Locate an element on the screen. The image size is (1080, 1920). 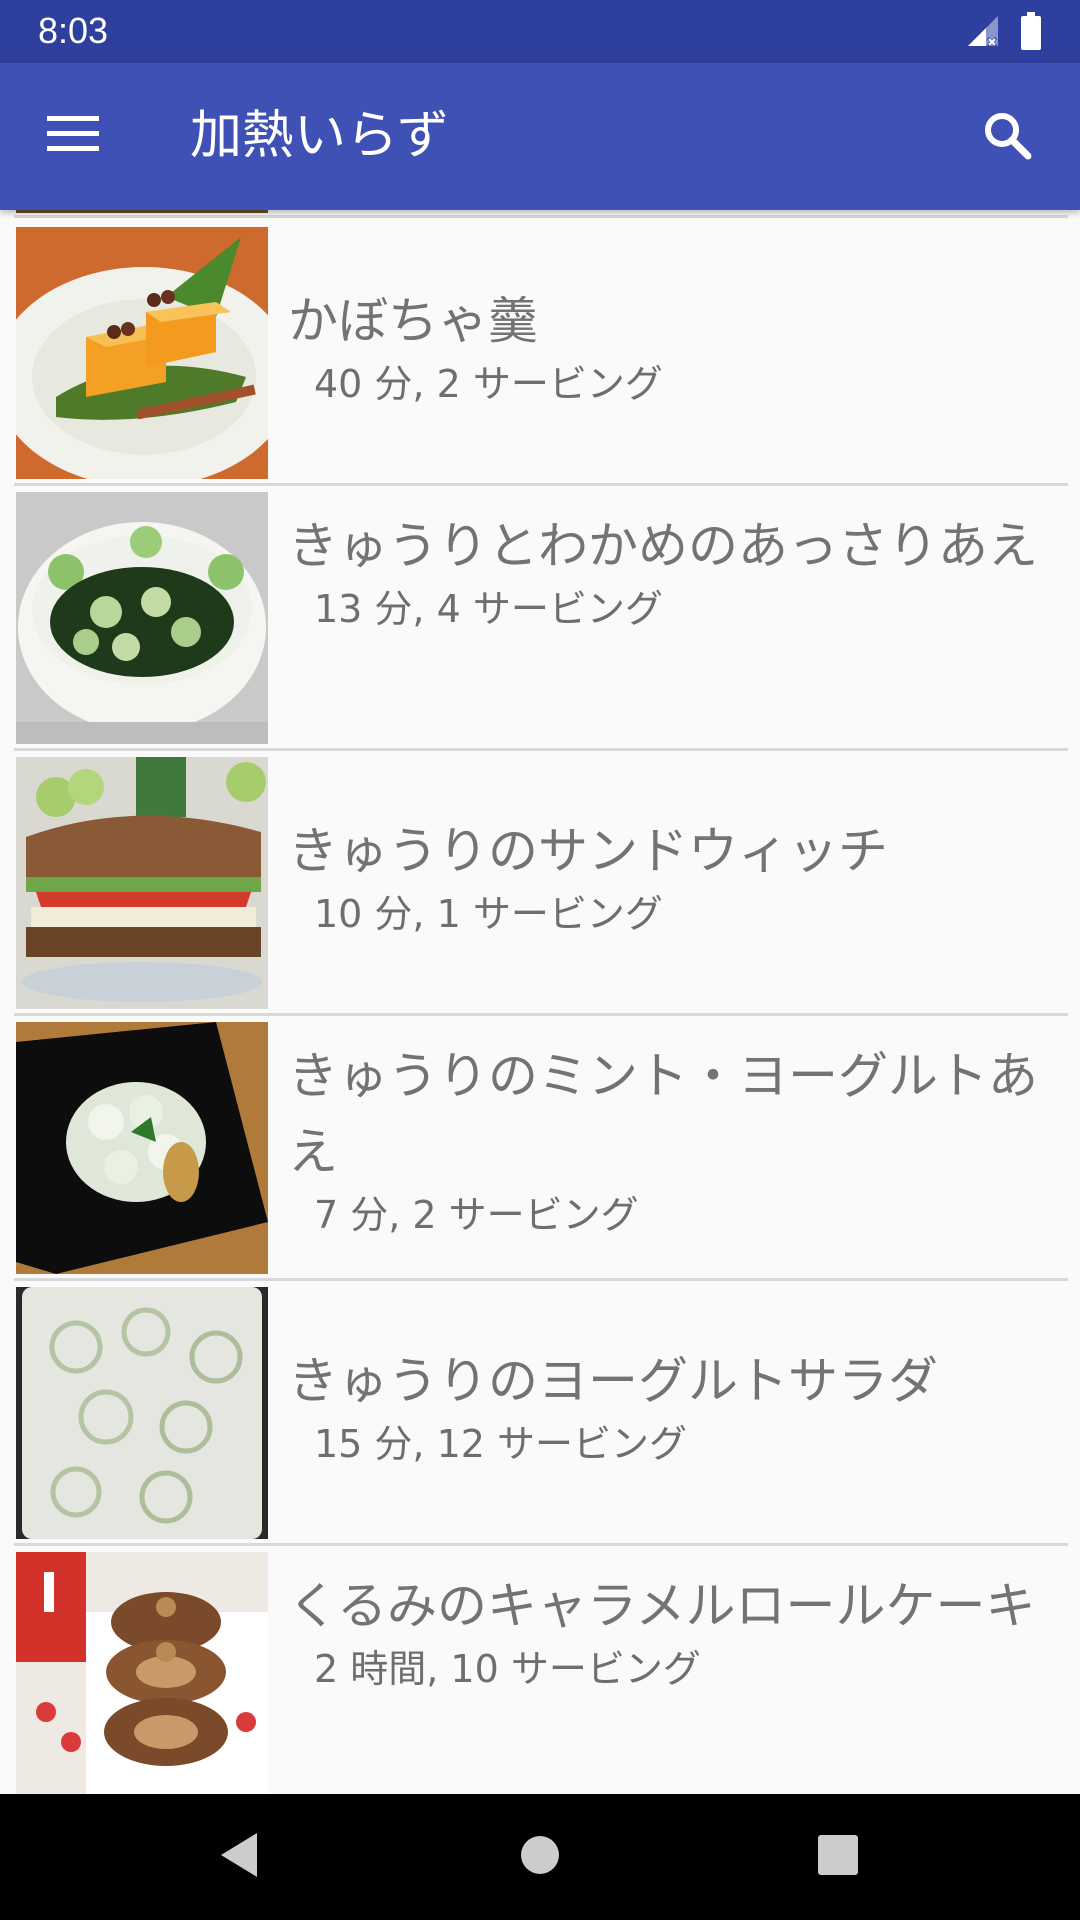
recipe-title: きゅうりのミント・ヨーグルトあえ is located at coordinates (663, 1114).